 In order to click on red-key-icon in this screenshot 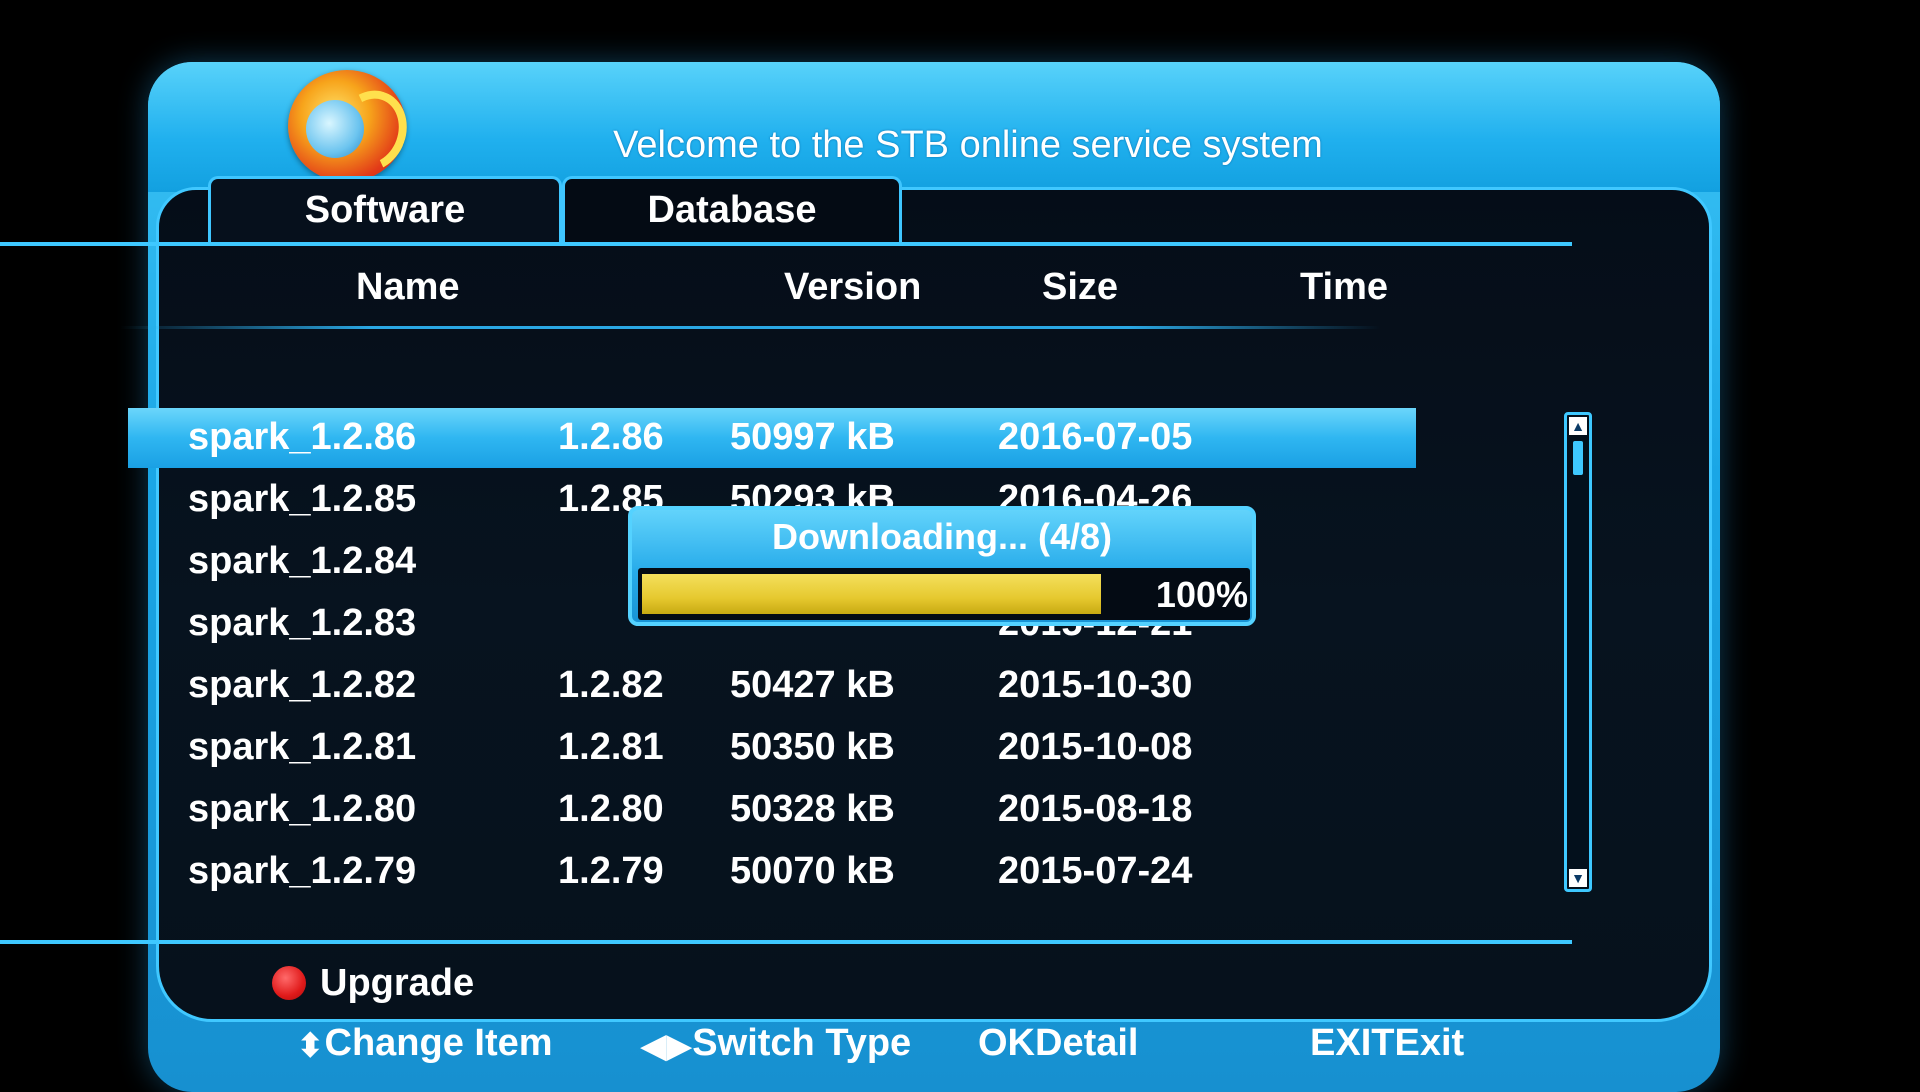, I will do `click(289, 983)`.